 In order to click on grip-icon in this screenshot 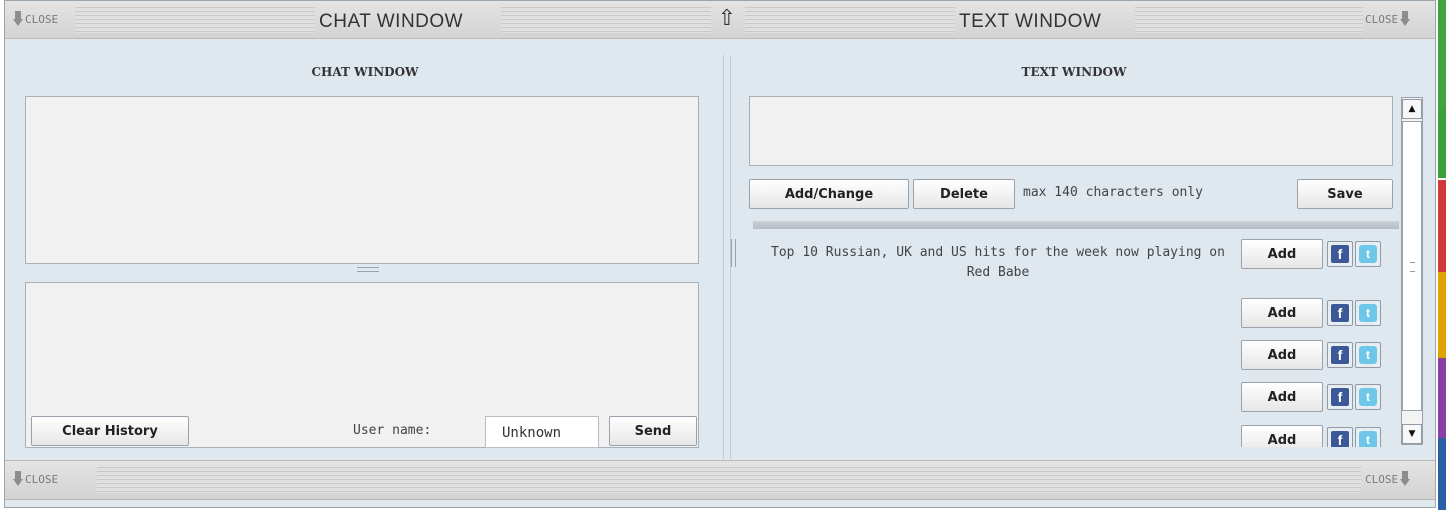, I will do `click(1412, 267)`.